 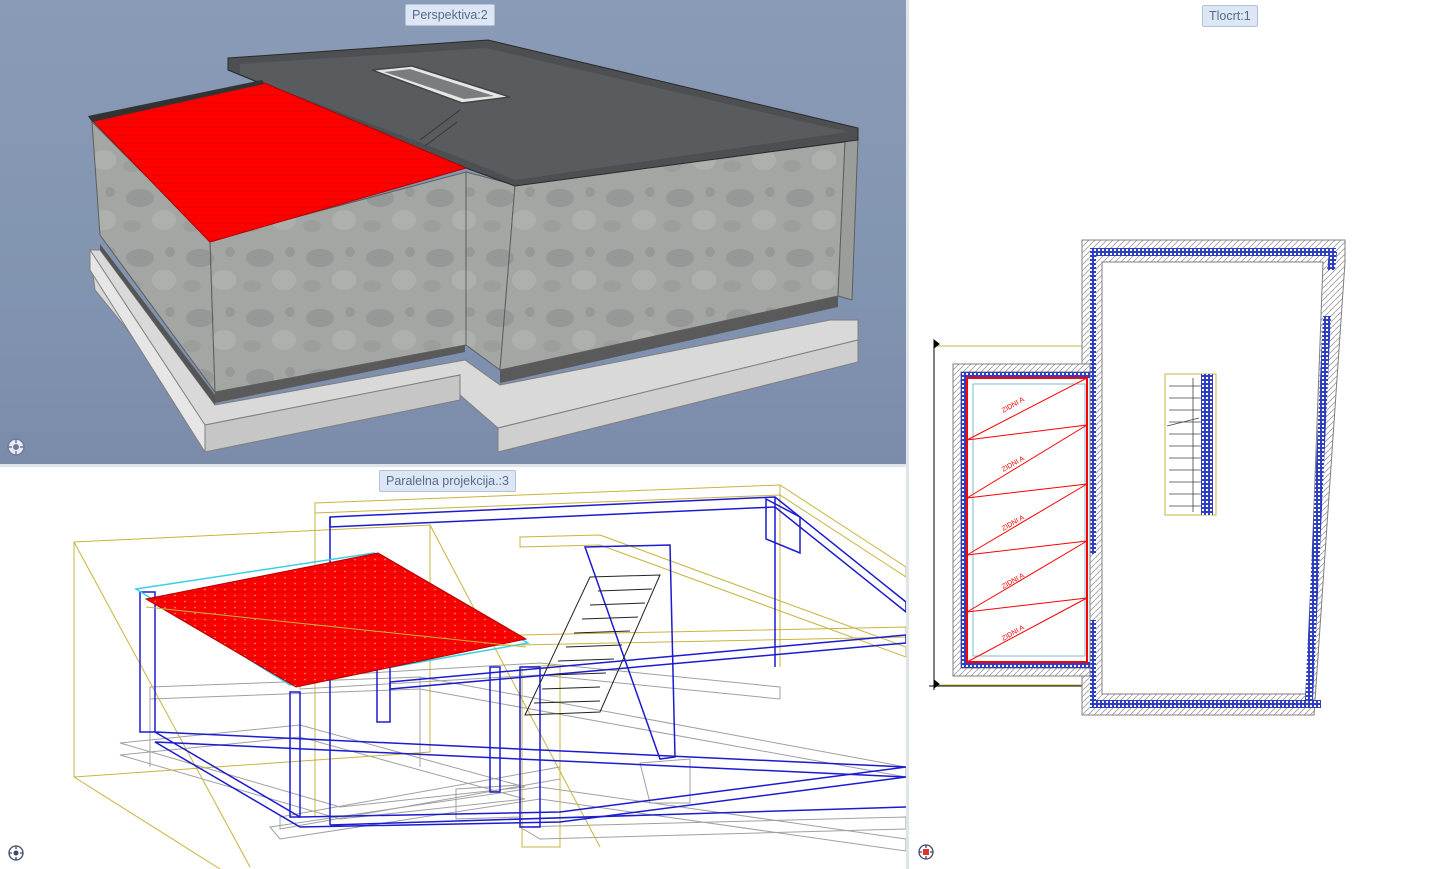 What do you see at coordinates (1230, 16) in the screenshot?
I see `view-tab-floor-plan: Tlocrt:1` at bounding box center [1230, 16].